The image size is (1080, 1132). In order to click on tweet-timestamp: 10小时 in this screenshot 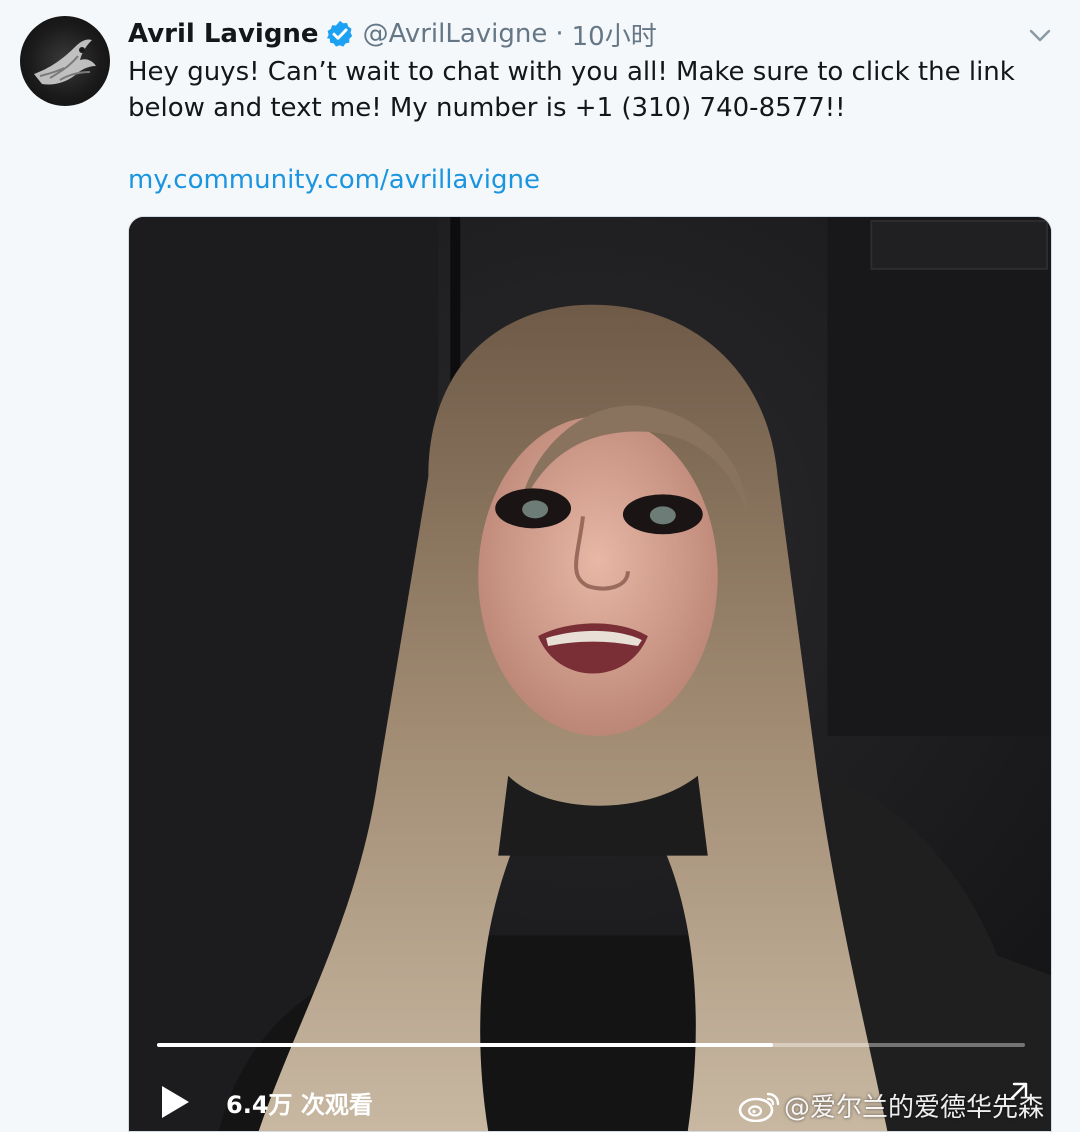, I will do `click(614, 34)`.